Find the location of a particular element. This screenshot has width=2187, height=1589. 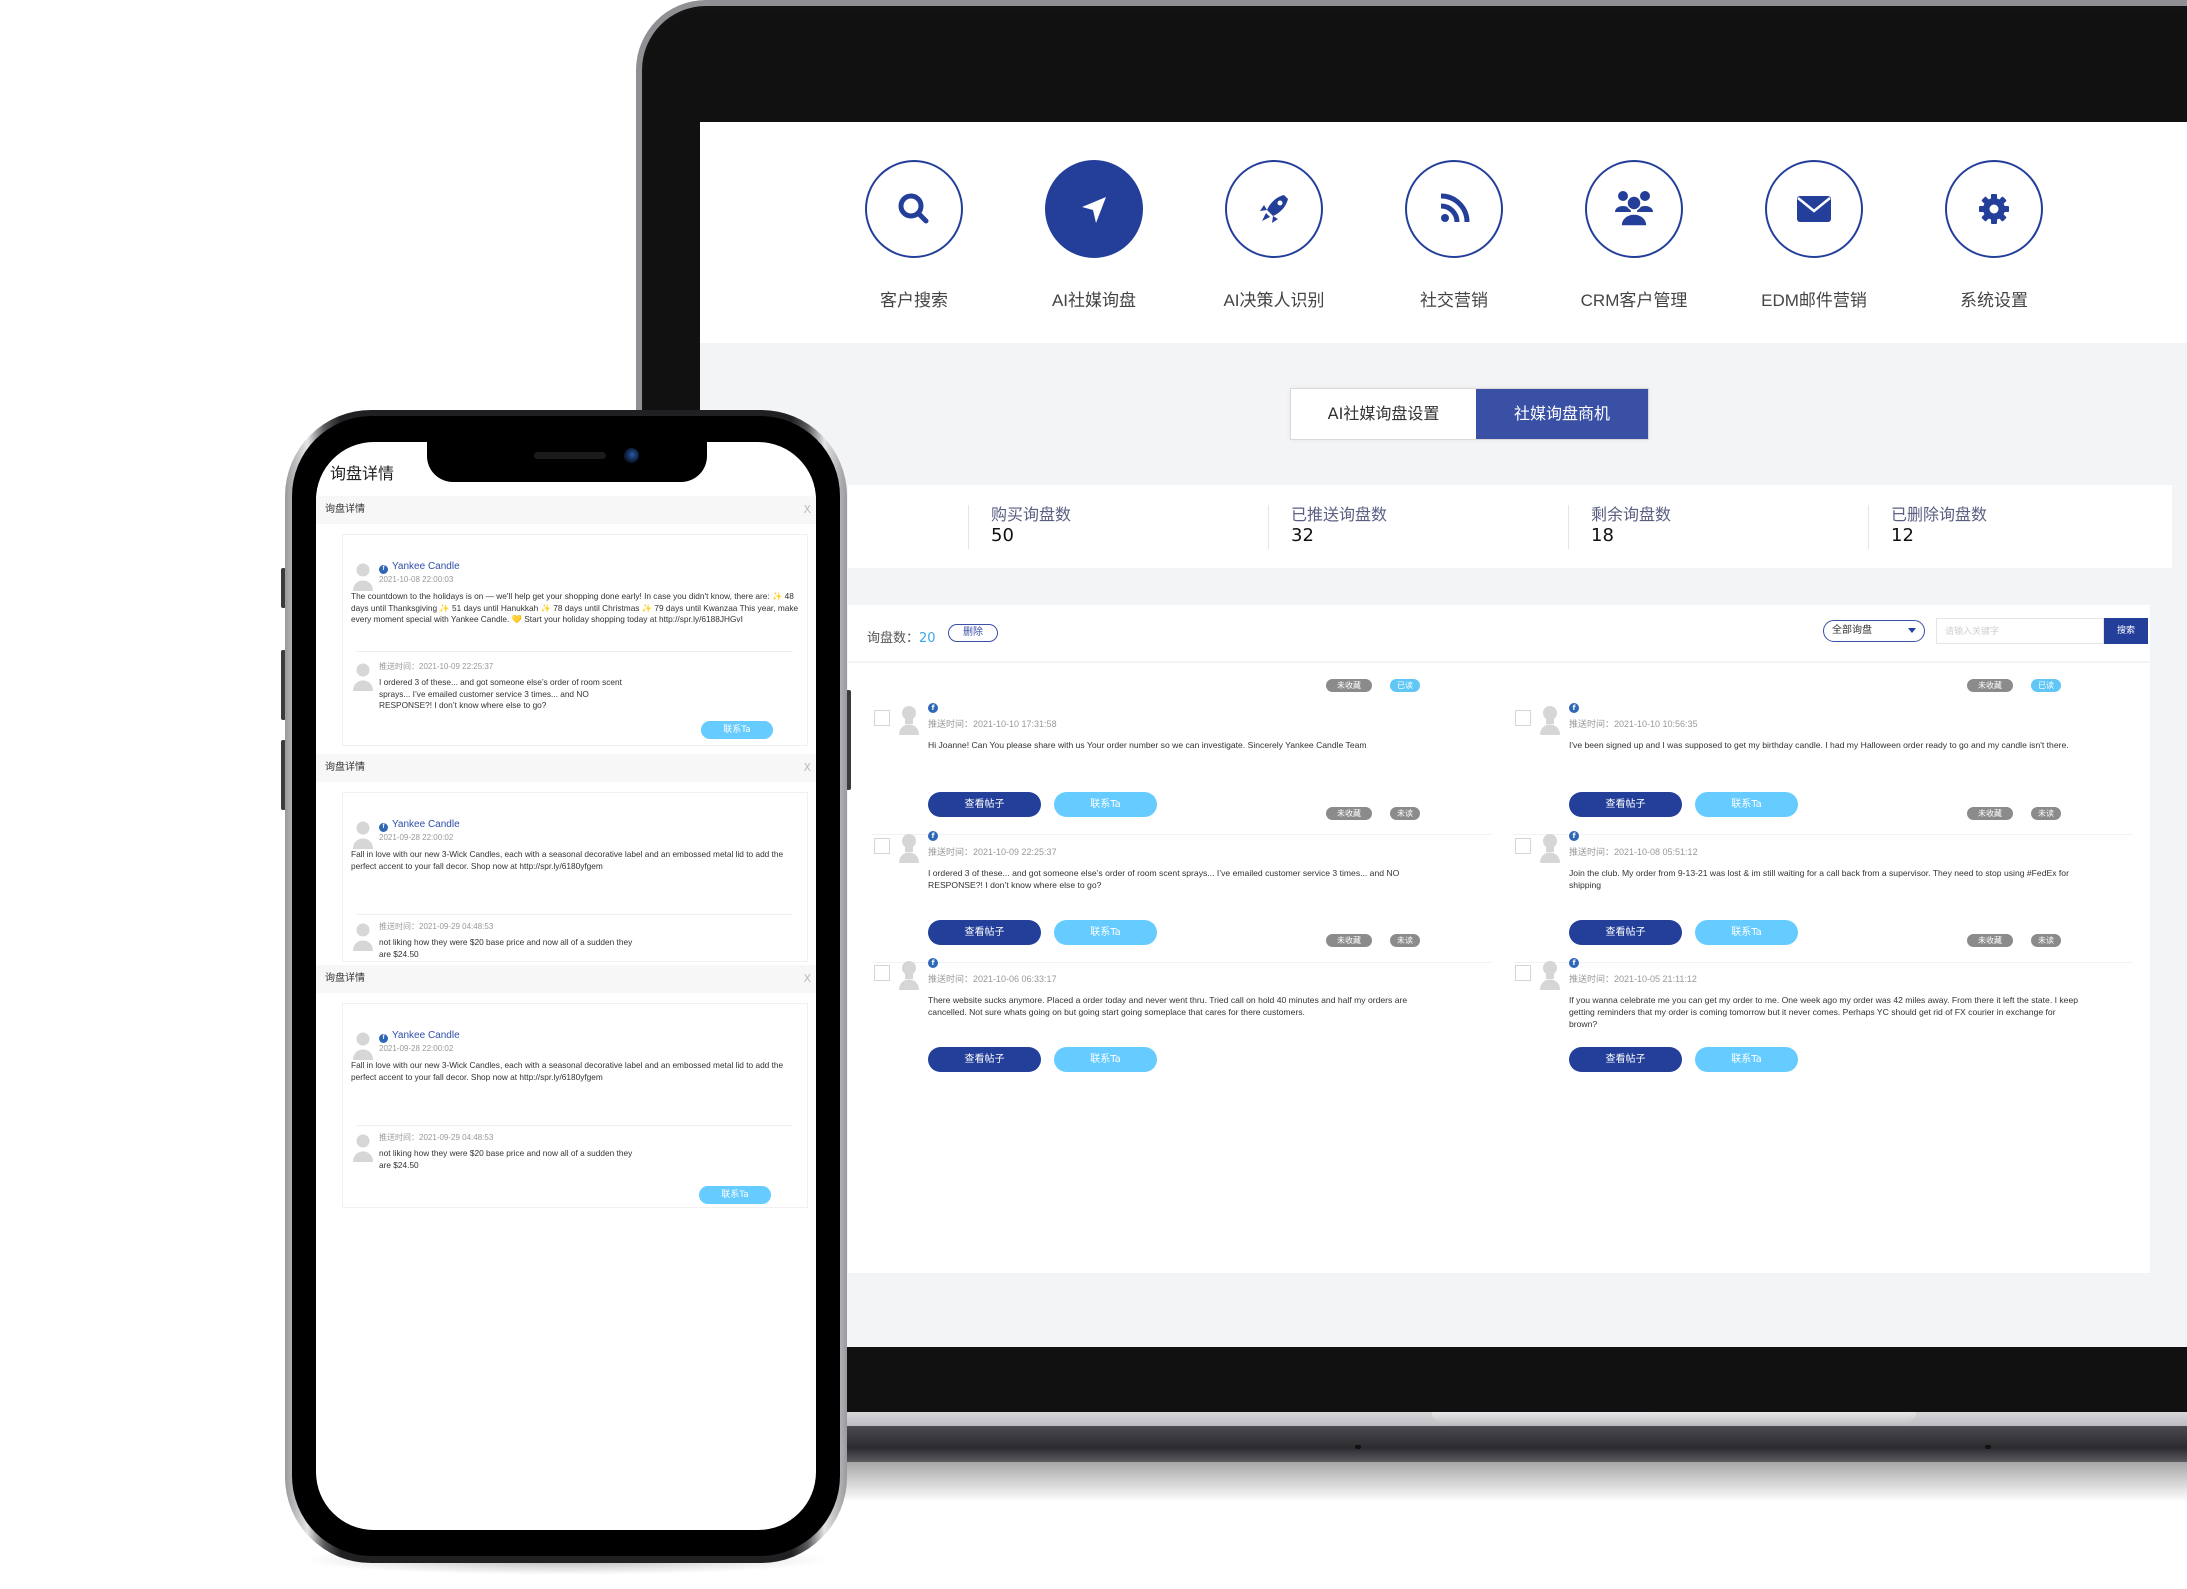

stat-label: 购买询盘数 is located at coordinates (1031, 514).